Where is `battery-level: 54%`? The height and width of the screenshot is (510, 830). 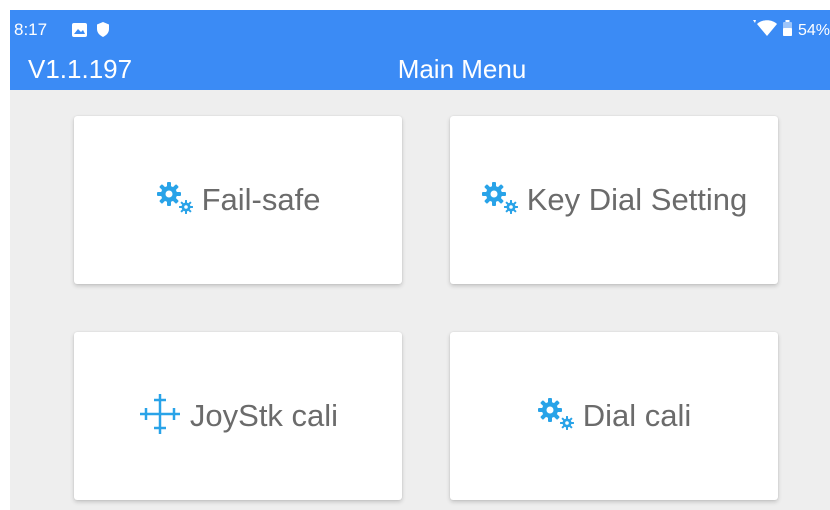
battery-level: 54% is located at coordinates (813, 30).